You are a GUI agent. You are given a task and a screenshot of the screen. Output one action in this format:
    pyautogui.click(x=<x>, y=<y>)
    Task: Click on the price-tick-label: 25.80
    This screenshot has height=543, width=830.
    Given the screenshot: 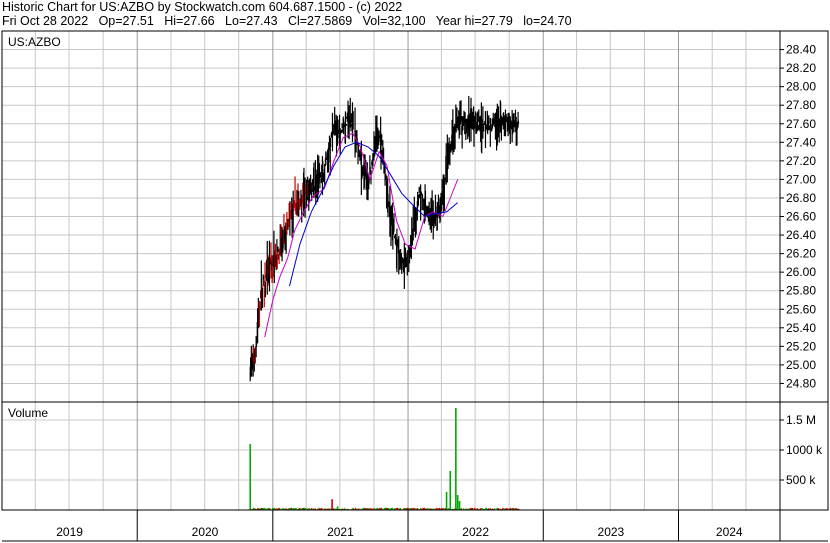 What is the action you would take?
    pyautogui.click(x=801, y=291)
    